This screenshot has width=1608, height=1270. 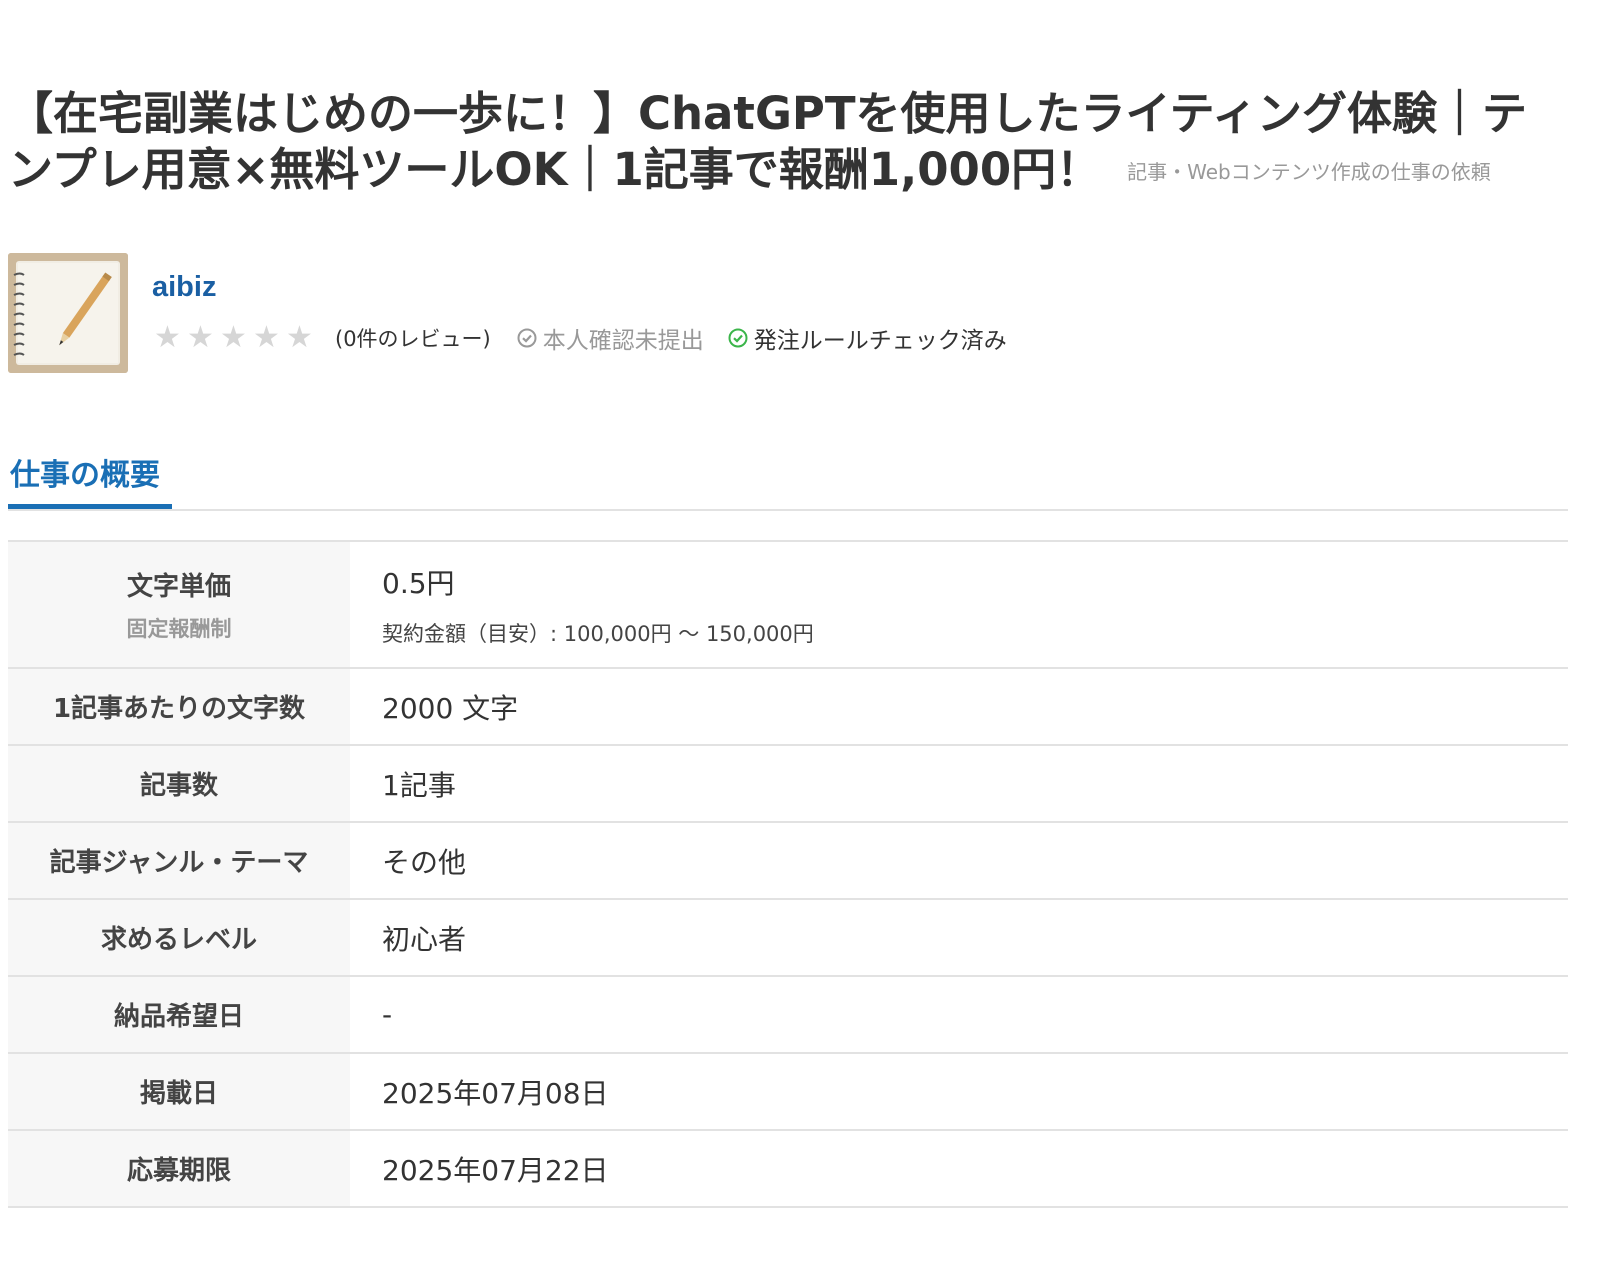 I want to click on review-count-link: (0件のレビュー), so click(x=413, y=338).